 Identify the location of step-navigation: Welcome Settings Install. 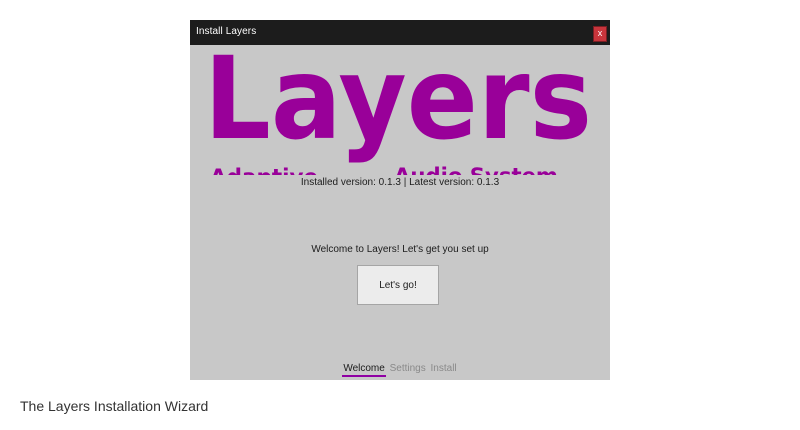
(400, 370).